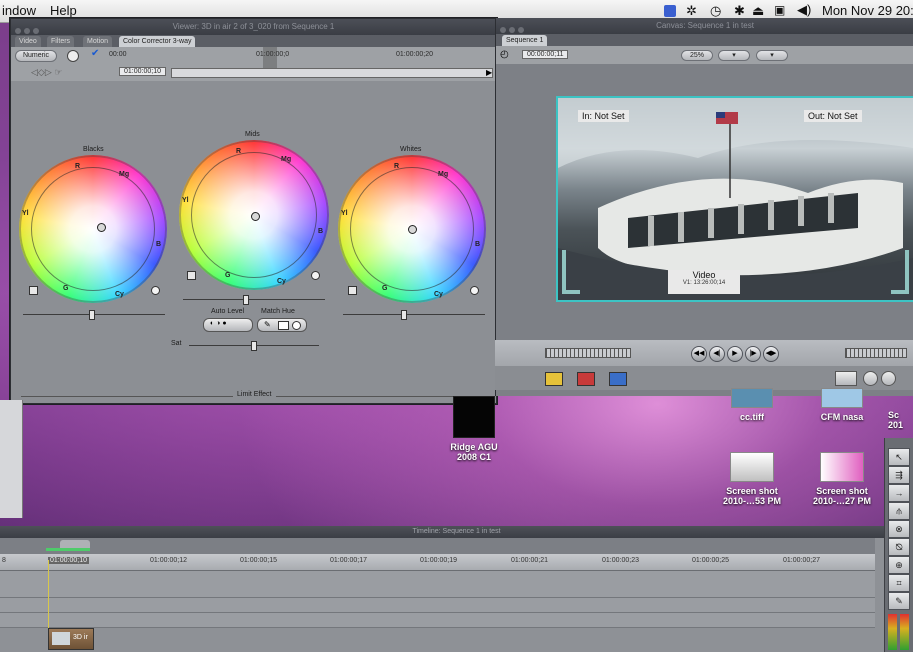 Image resolution: width=913 pixels, height=652 pixels. I want to click on whites-eyedropper-button, so click(352, 290).